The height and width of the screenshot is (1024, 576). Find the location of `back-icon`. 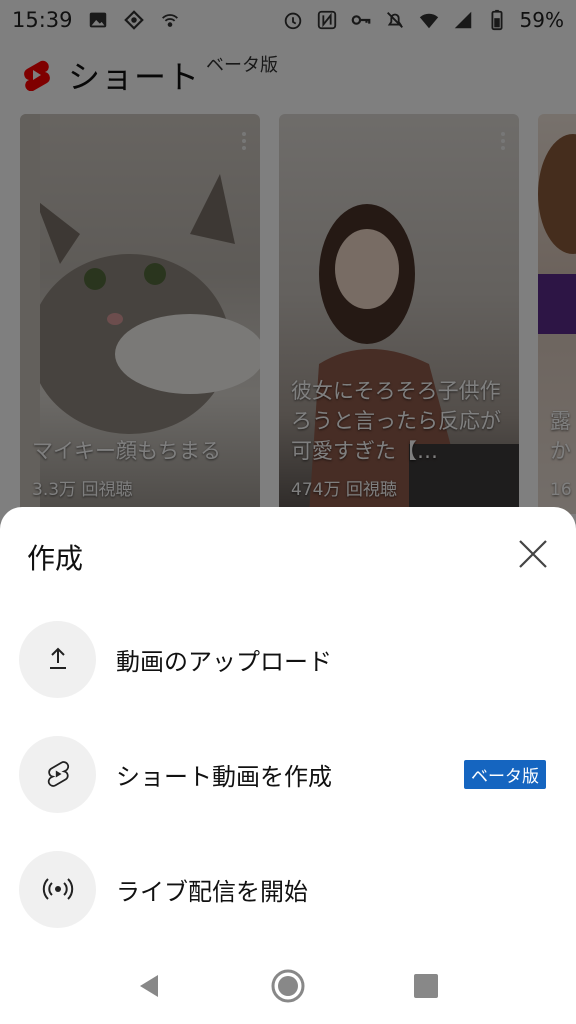

back-icon is located at coordinates (149, 986).